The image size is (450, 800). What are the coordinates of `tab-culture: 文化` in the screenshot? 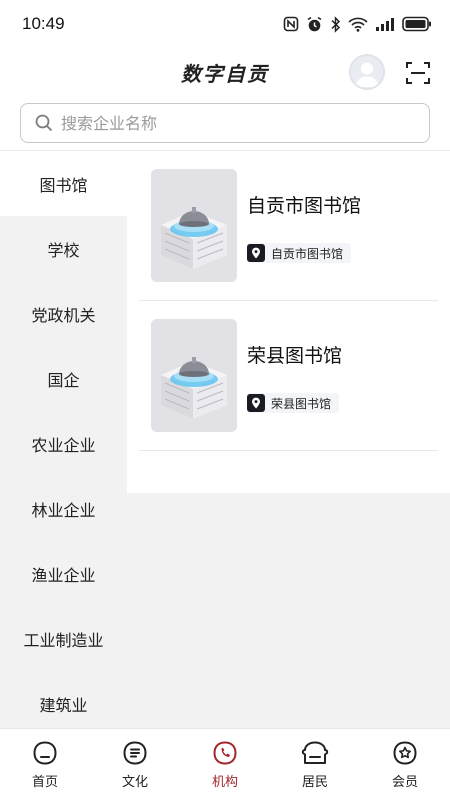 It's located at (135, 764).